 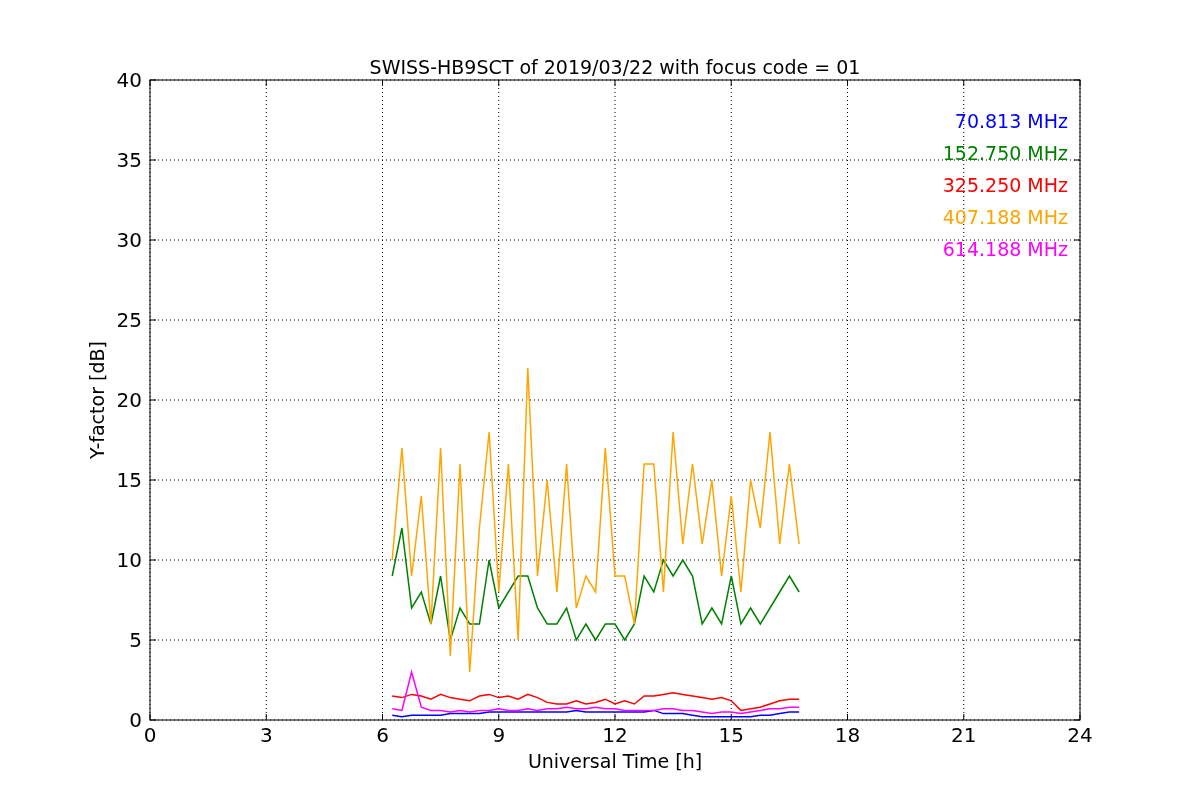 What do you see at coordinates (129, 80) in the screenshot?
I see `y-tick-label: 40` at bounding box center [129, 80].